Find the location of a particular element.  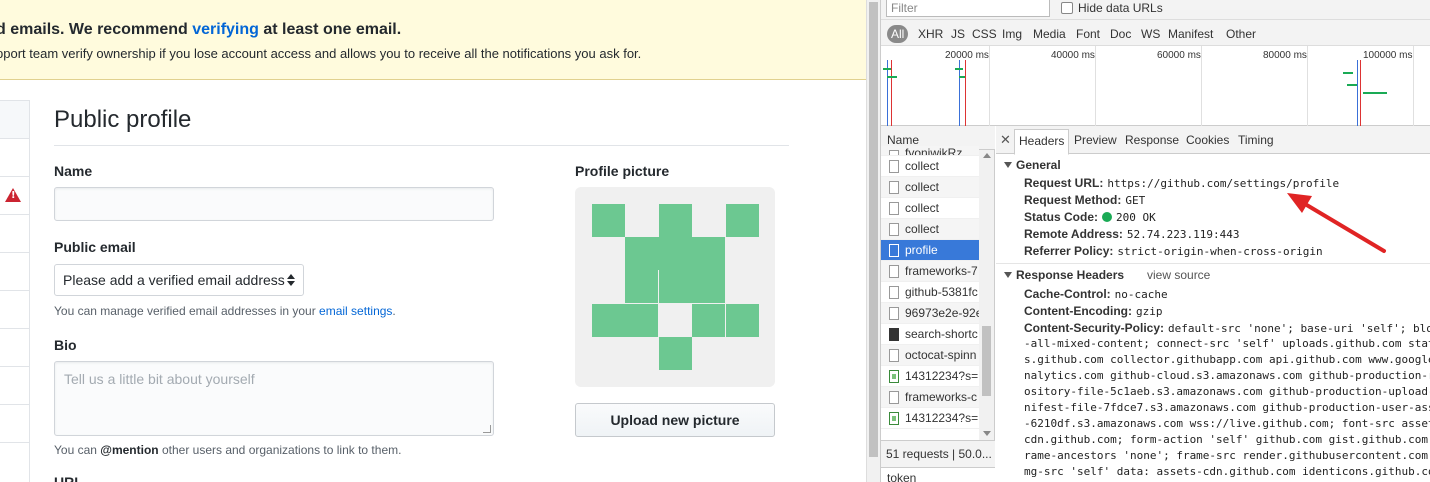

request-row: search-shortc is located at coordinates (930, 334).